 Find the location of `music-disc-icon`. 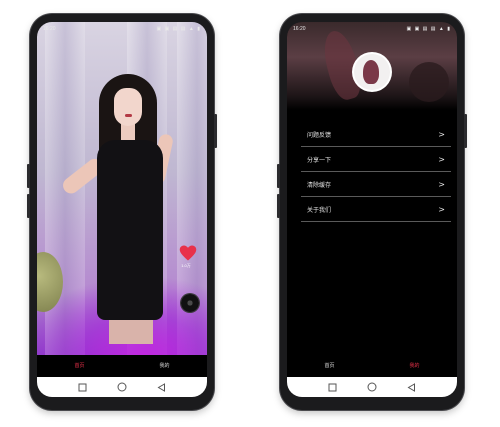

music-disc-icon is located at coordinates (190, 303).